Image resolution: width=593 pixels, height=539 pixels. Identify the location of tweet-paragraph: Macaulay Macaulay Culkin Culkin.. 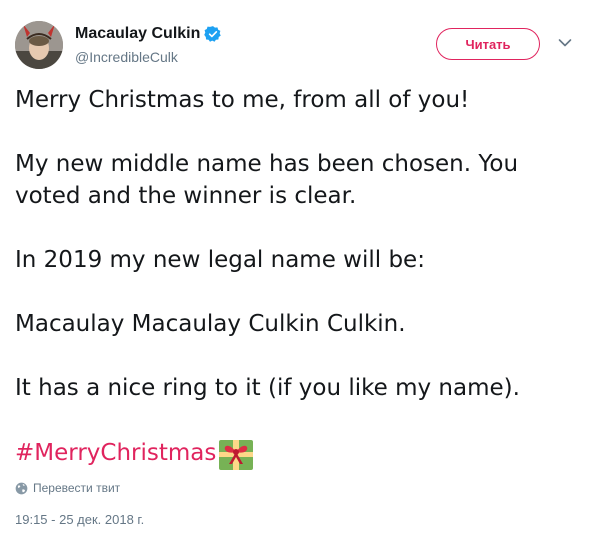
(297, 324).